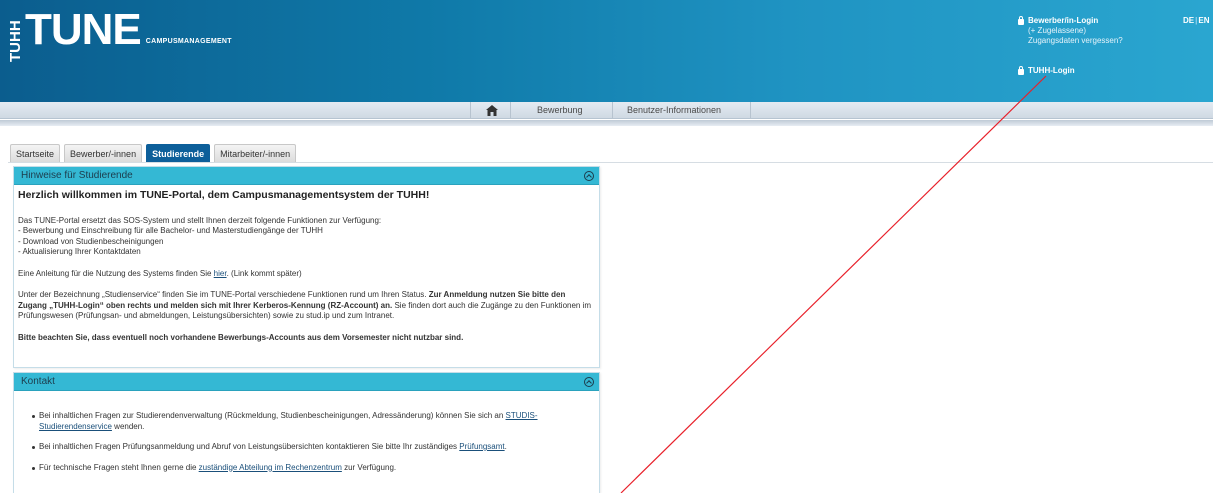  I want to click on nav-item-bewerbung: Bewerbung, so click(560, 110).